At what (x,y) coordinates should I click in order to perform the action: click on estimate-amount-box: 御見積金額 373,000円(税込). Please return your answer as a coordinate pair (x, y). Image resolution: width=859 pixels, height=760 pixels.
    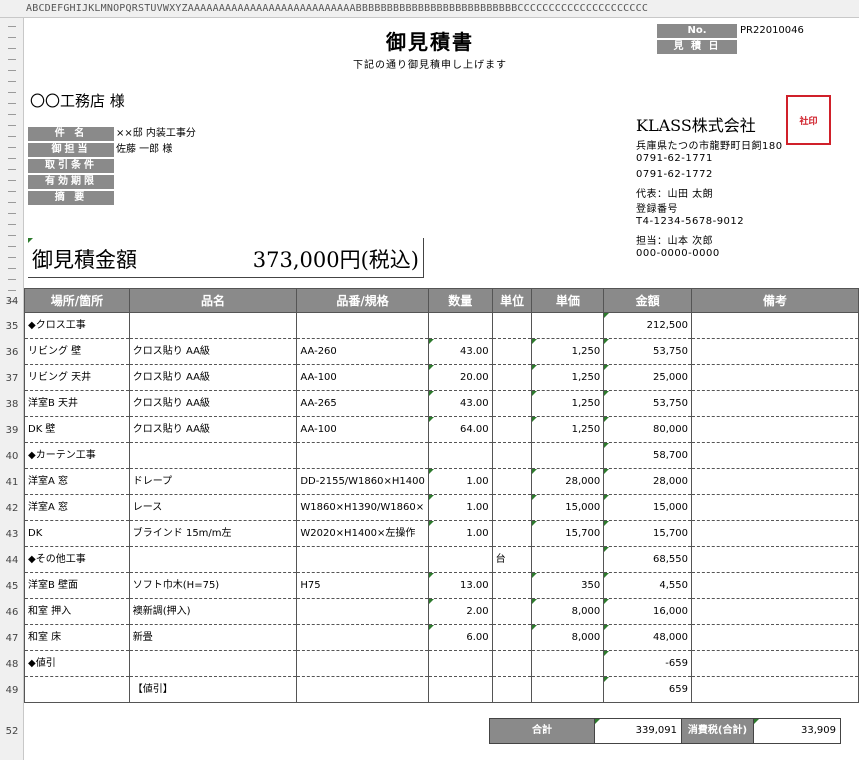
    Looking at the image, I should click on (226, 258).